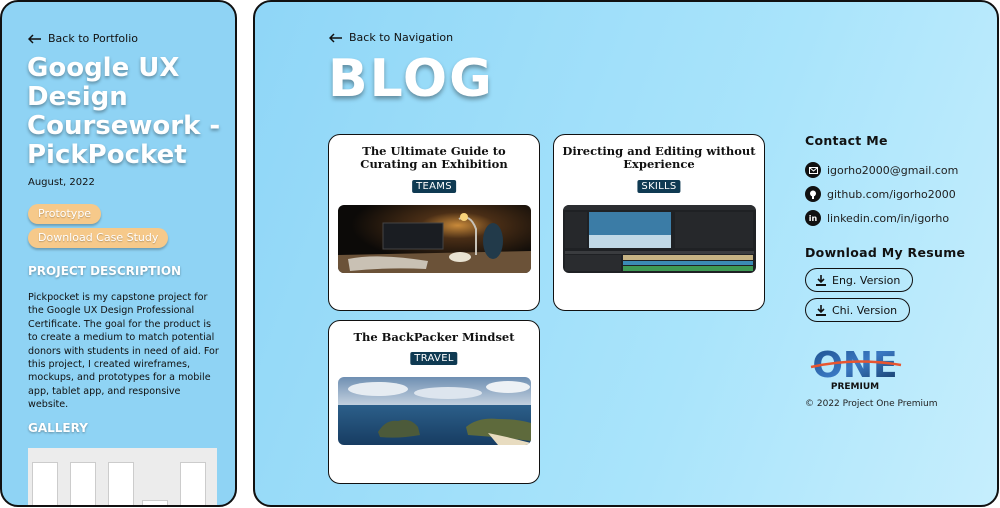 Image resolution: width=1000 pixels, height=508 pixels. I want to click on back-to-navigation-link: Back to Navigation, so click(391, 37).